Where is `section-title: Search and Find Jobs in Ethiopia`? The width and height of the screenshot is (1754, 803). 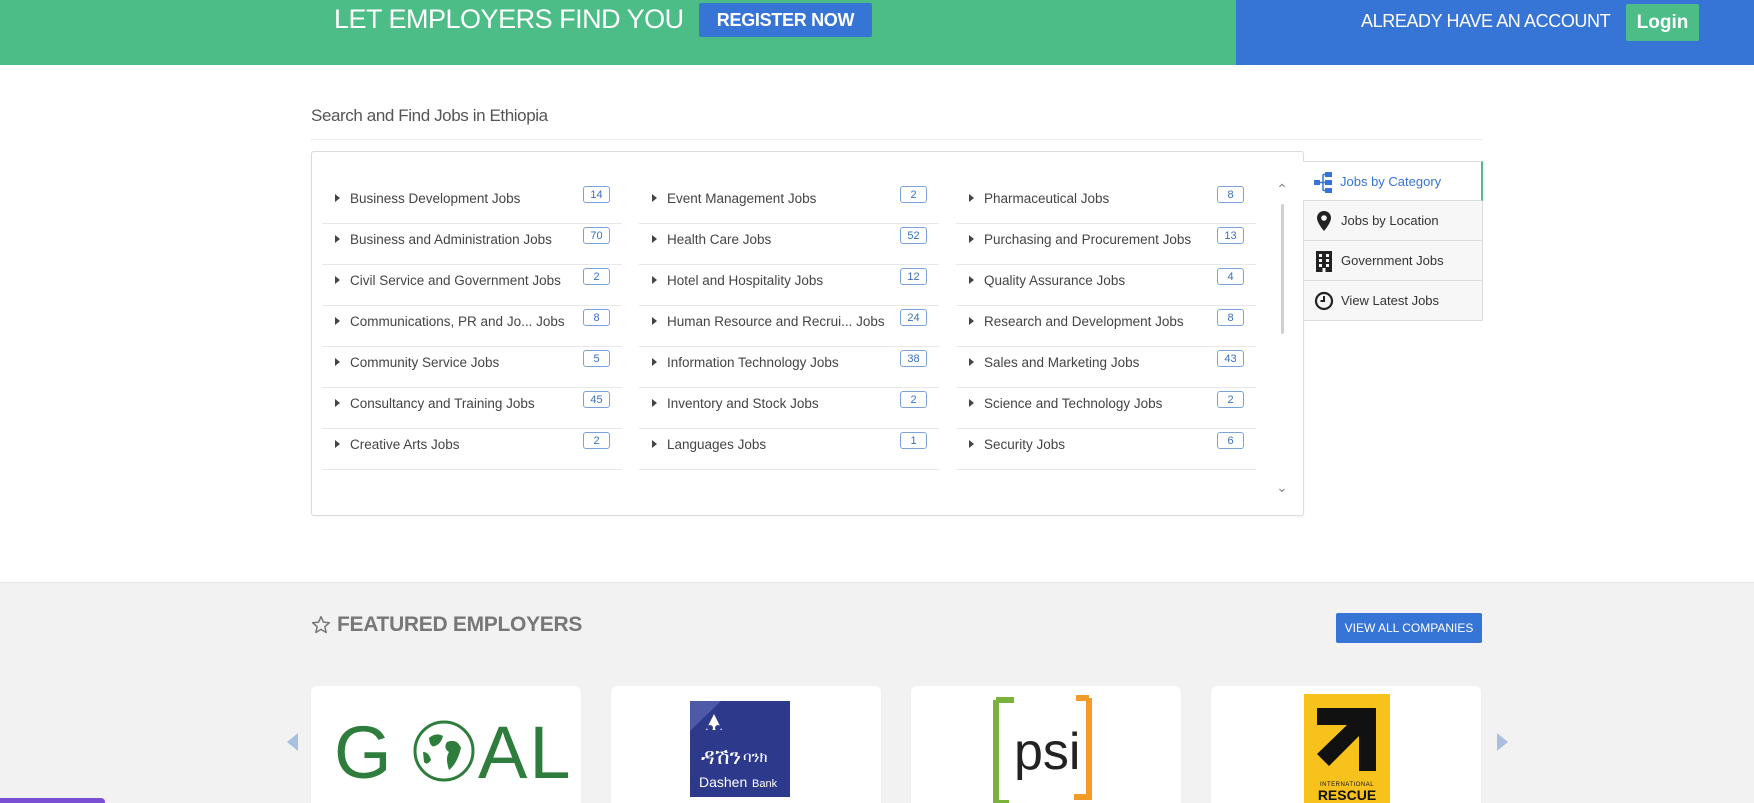 section-title: Search and Find Jobs in Ethiopia is located at coordinates (429, 115).